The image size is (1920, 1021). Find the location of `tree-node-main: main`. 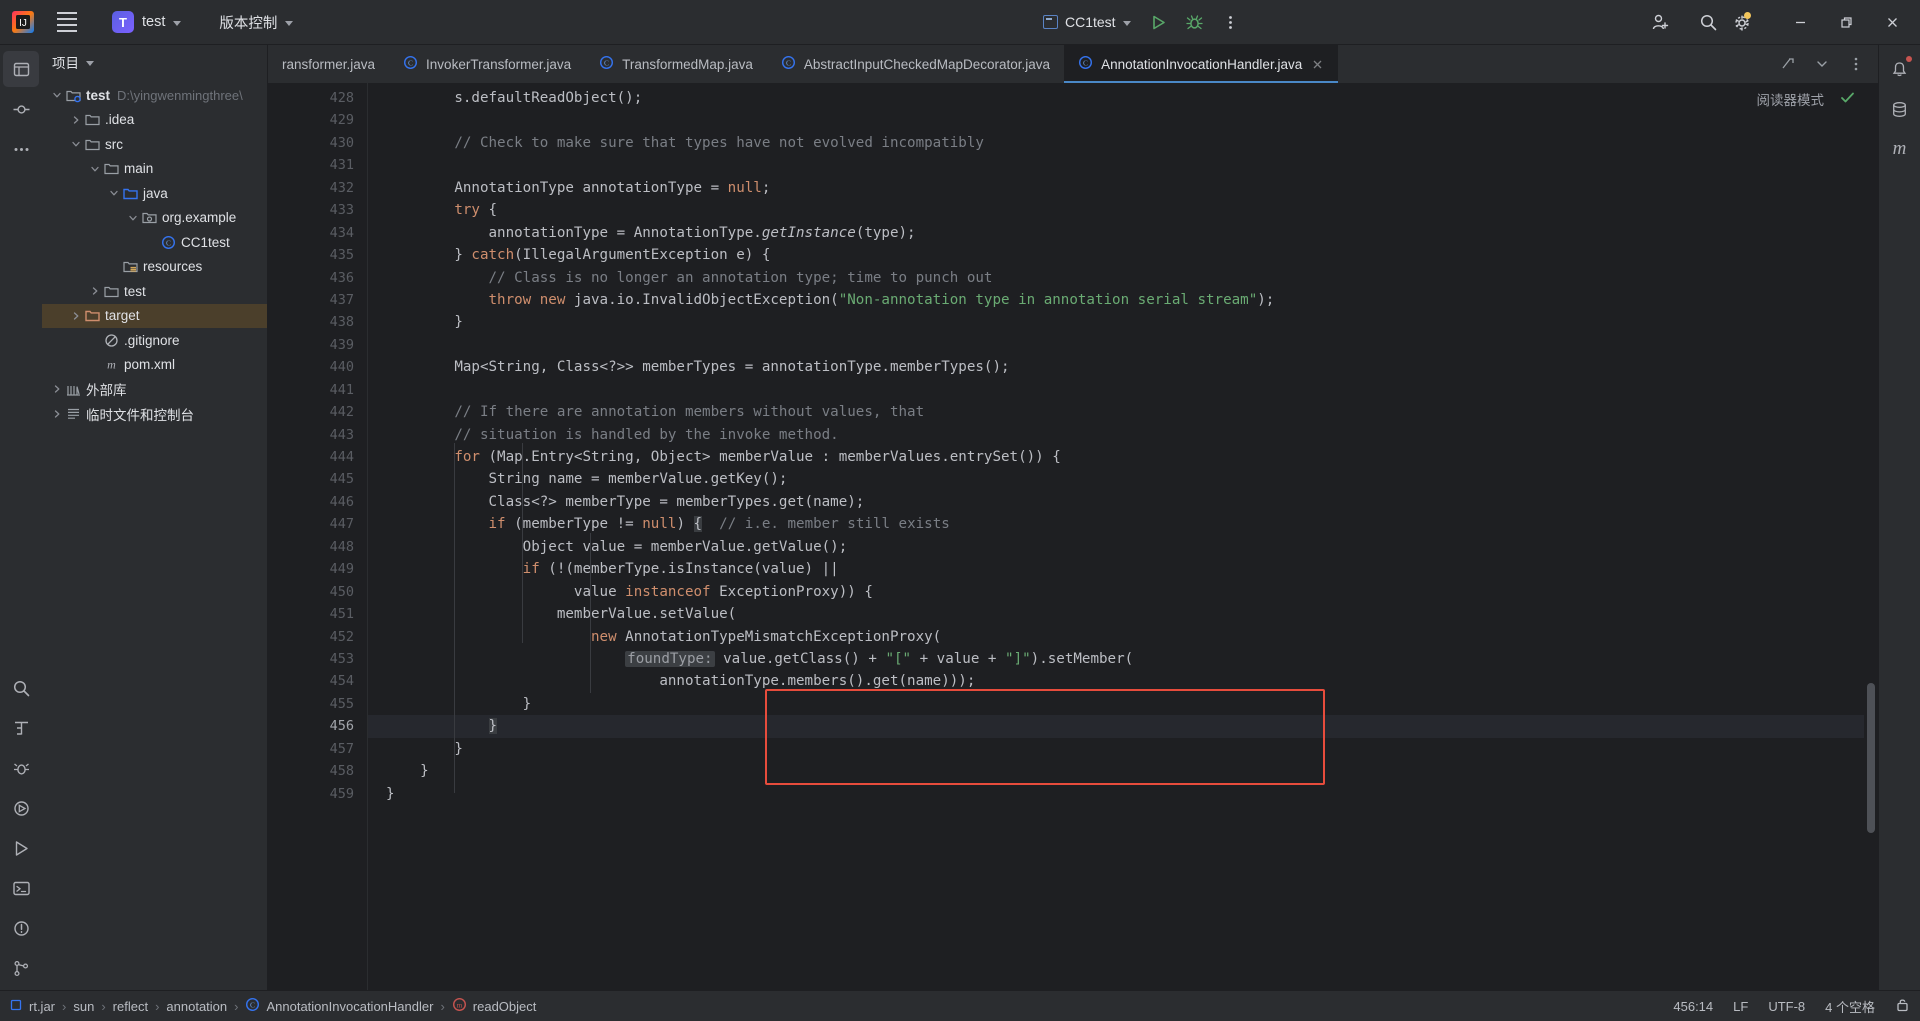

tree-node-main: main is located at coordinates (154, 169).